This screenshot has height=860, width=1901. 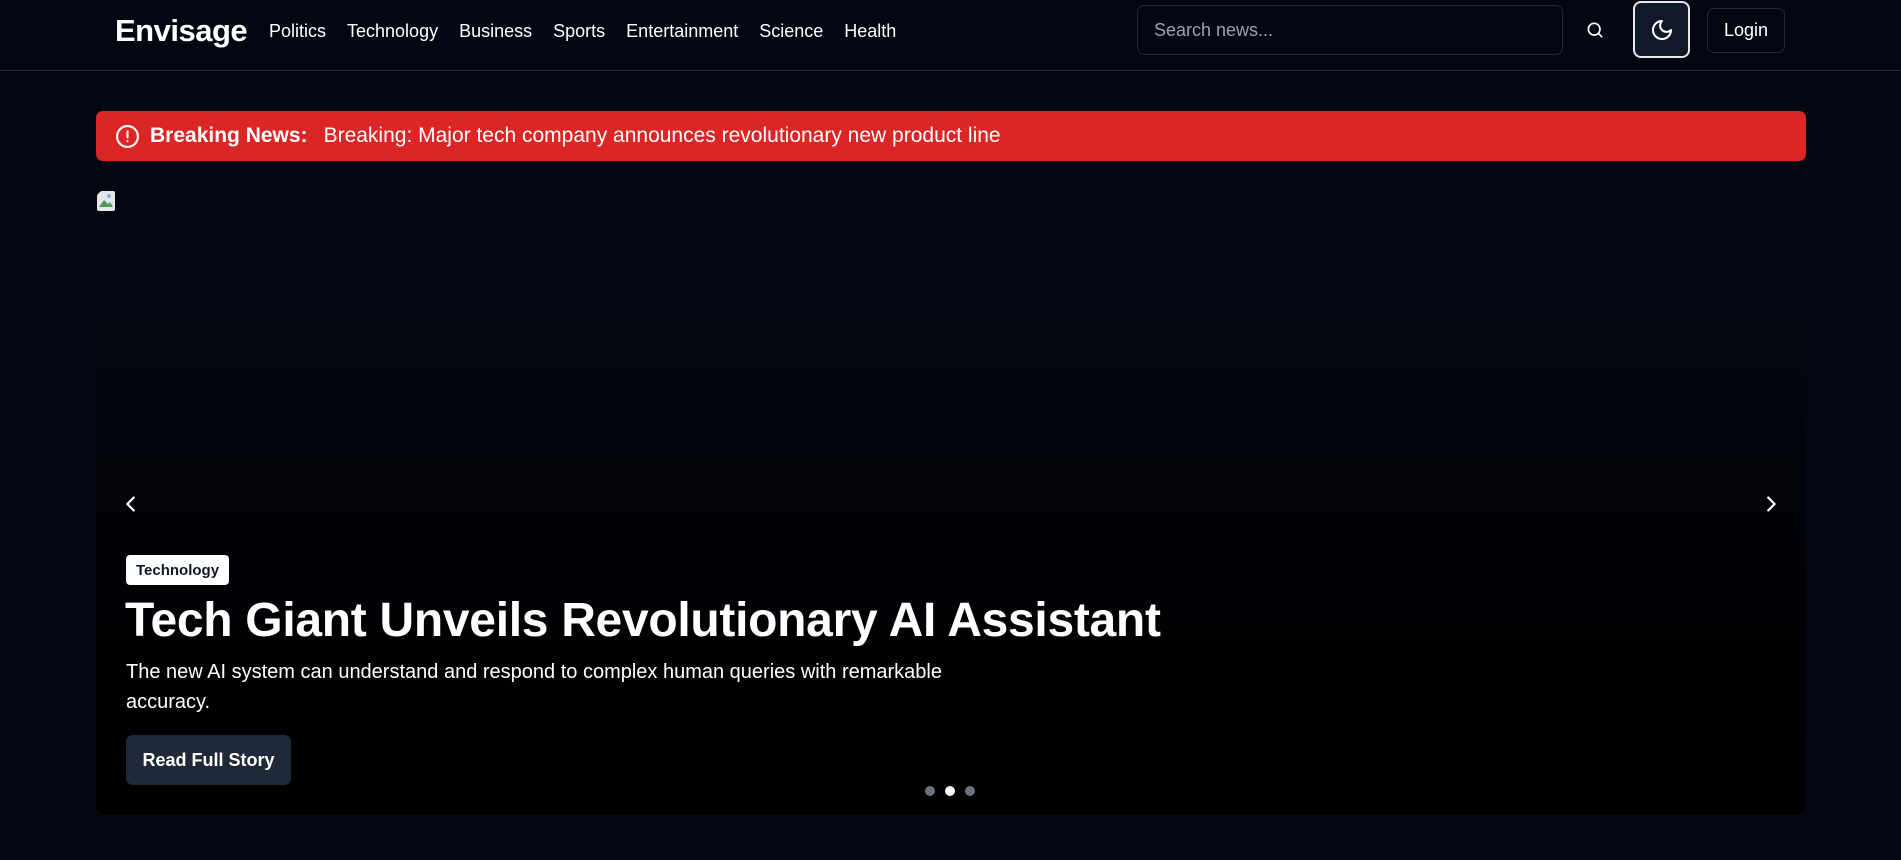 What do you see at coordinates (579, 31) in the screenshot?
I see `nav-item-sports: Sports` at bounding box center [579, 31].